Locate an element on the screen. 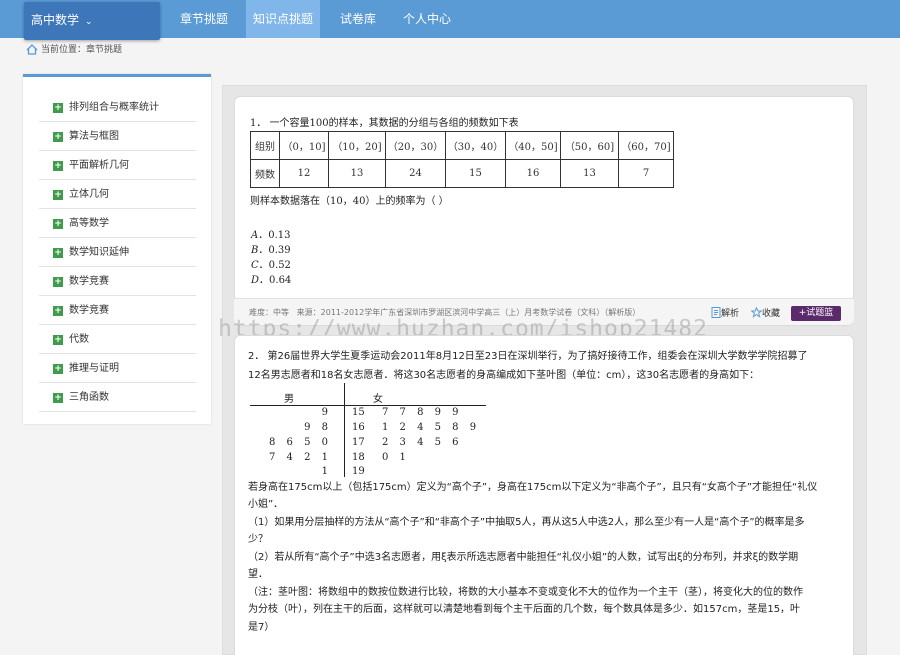 The width and height of the screenshot is (900, 655). table-cell: 24 is located at coordinates (415, 173).